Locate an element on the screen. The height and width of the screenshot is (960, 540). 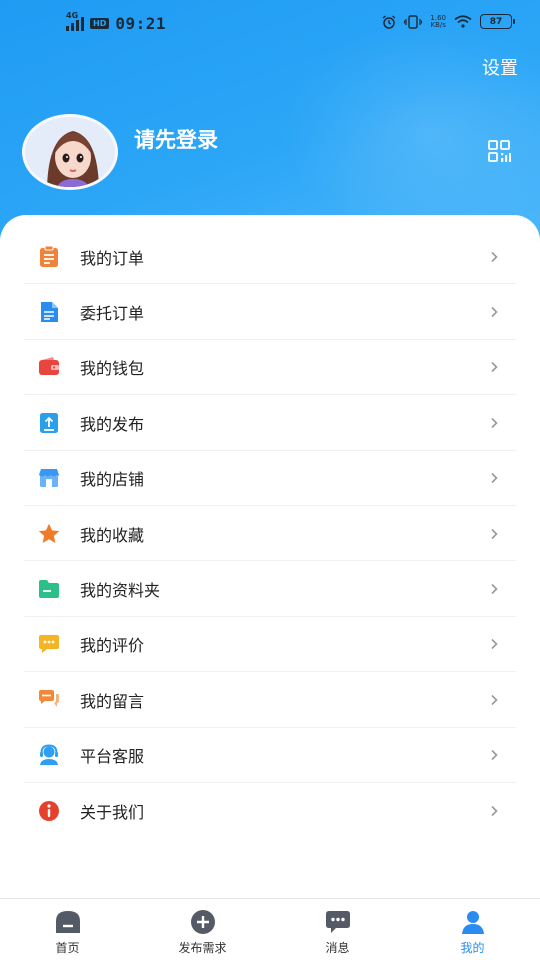
settings-button: 设置 is located at coordinates (500, 67).